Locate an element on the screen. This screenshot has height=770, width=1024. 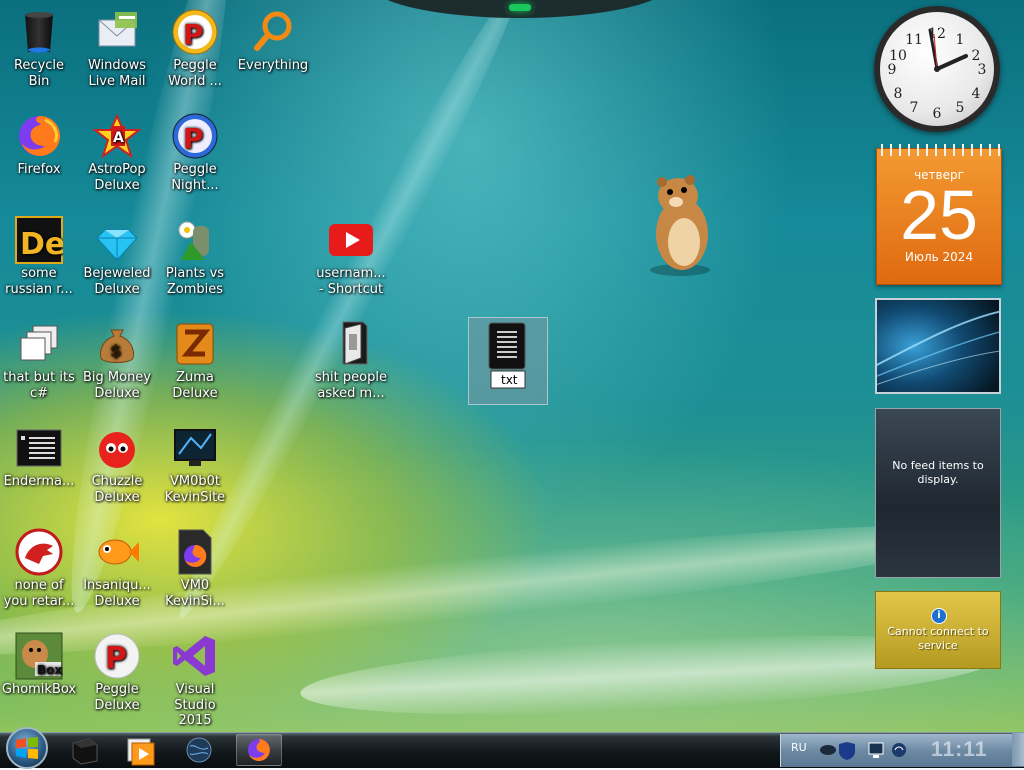
windows-logo-icon is located at coordinates (27, 748).